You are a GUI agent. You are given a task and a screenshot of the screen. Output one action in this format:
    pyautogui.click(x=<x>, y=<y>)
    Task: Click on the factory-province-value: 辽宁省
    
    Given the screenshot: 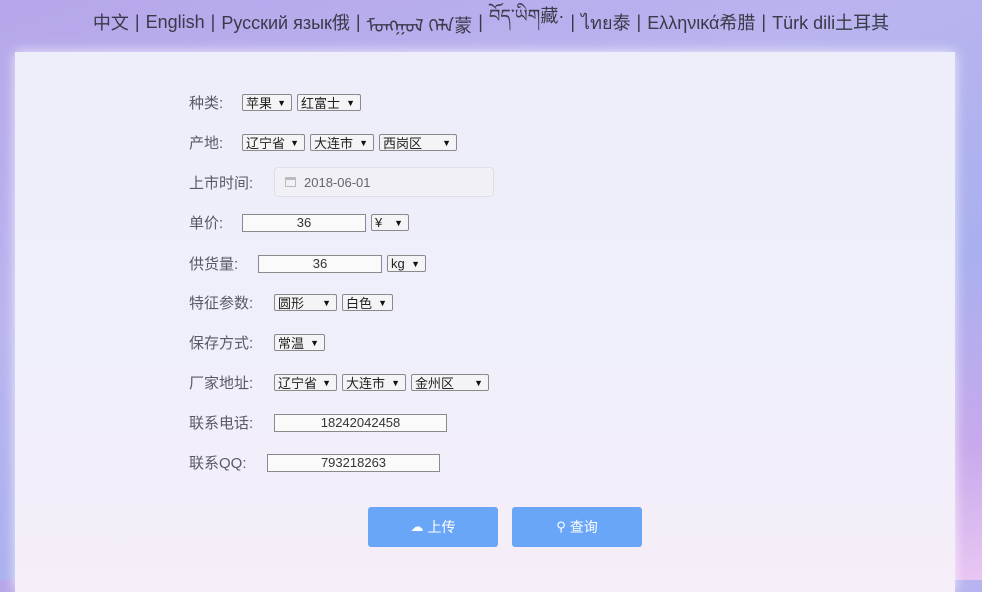 What is the action you would take?
    pyautogui.click(x=298, y=383)
    